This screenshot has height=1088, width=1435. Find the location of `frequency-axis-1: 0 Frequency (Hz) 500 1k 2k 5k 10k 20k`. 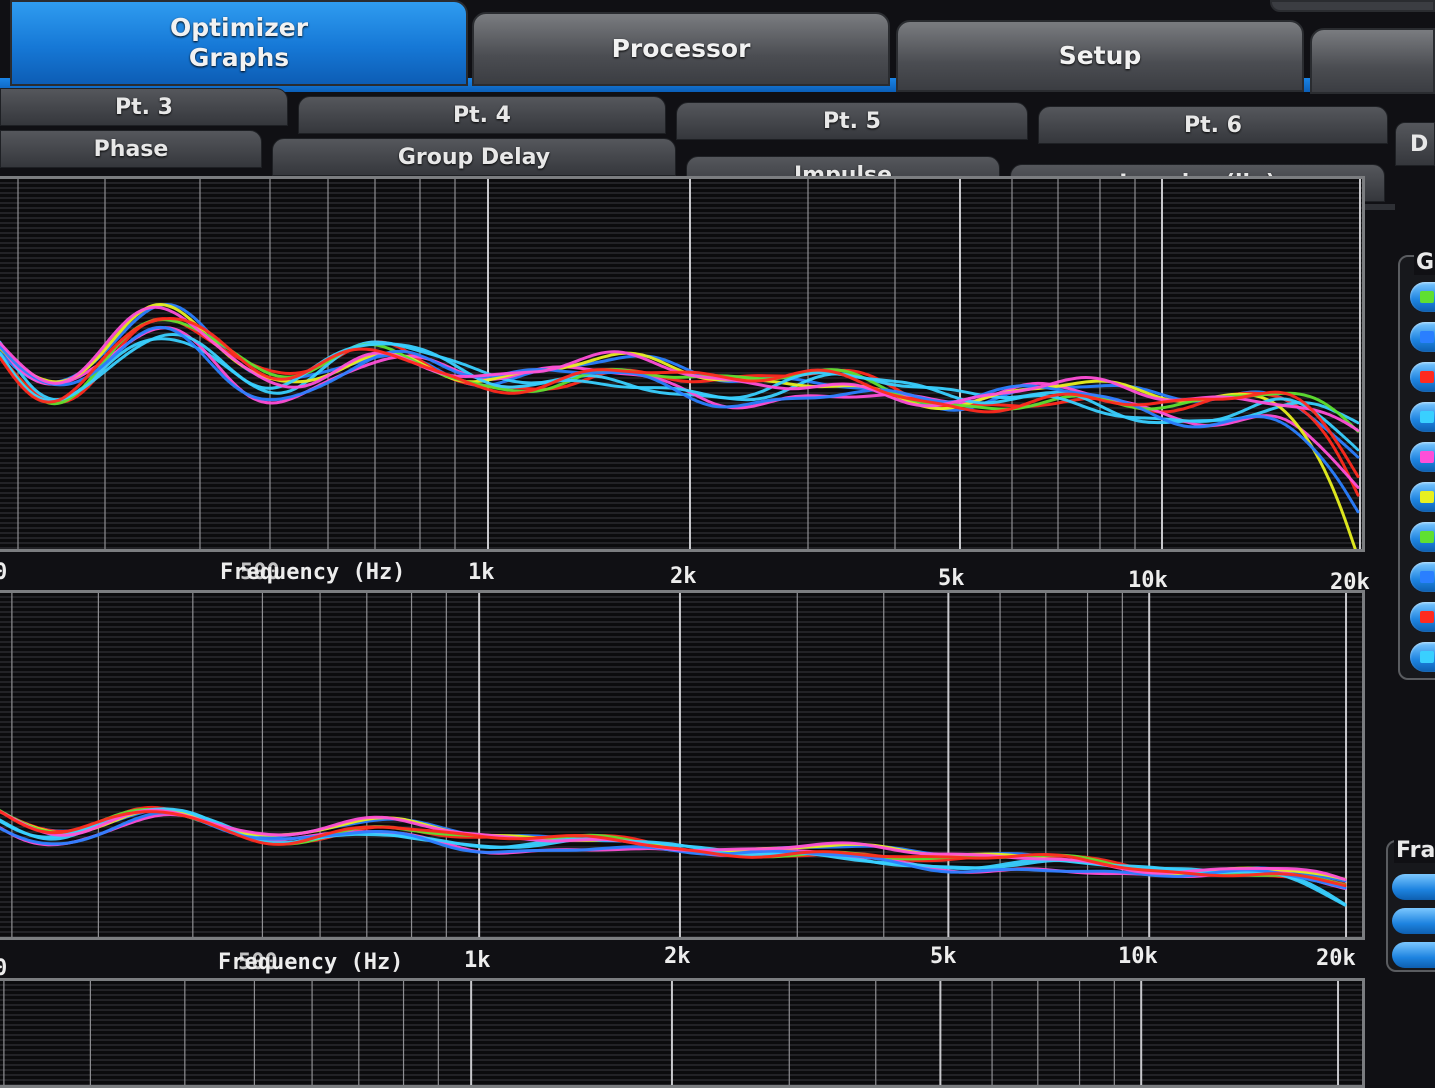

frequency-axis-1: 0 Frequency (Hz) 500 1k 2k 5k 10k 20k is located at coordinates (695, 575).